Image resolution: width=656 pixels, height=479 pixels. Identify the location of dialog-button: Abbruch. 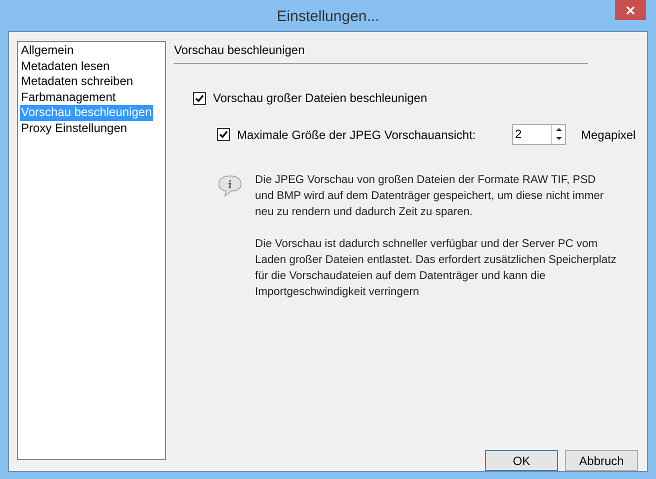
(601, 460).